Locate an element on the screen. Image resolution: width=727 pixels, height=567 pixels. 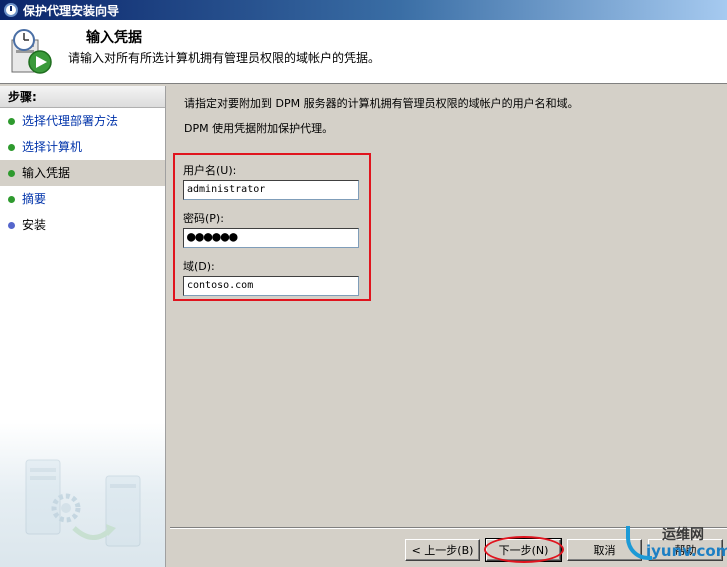
help-button: 帮助 is located at coordinates (685, 550).